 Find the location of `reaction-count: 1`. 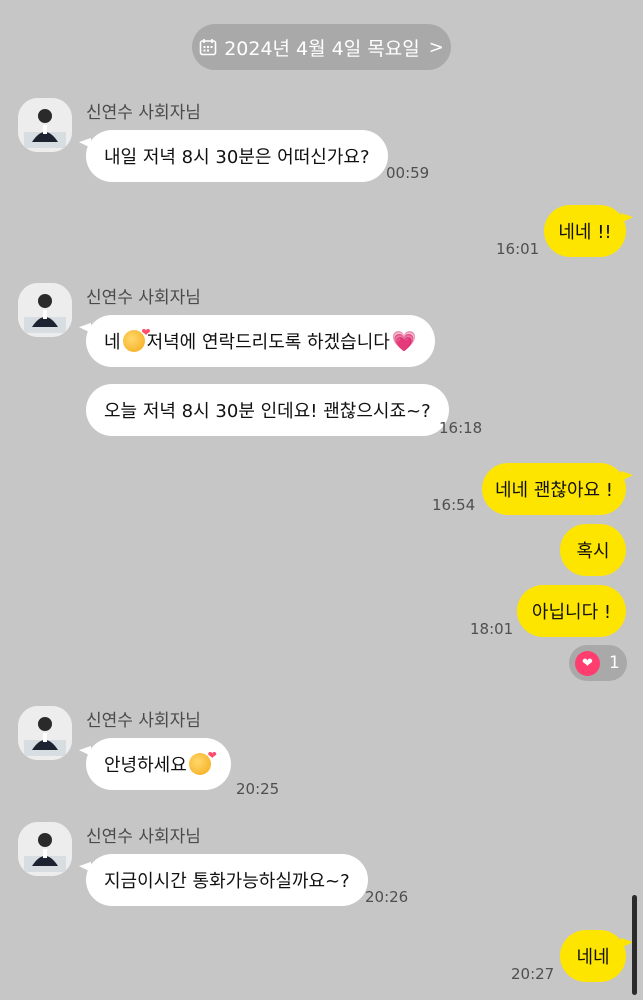

reaction-count: 1 is located at coordinates (614, 663).